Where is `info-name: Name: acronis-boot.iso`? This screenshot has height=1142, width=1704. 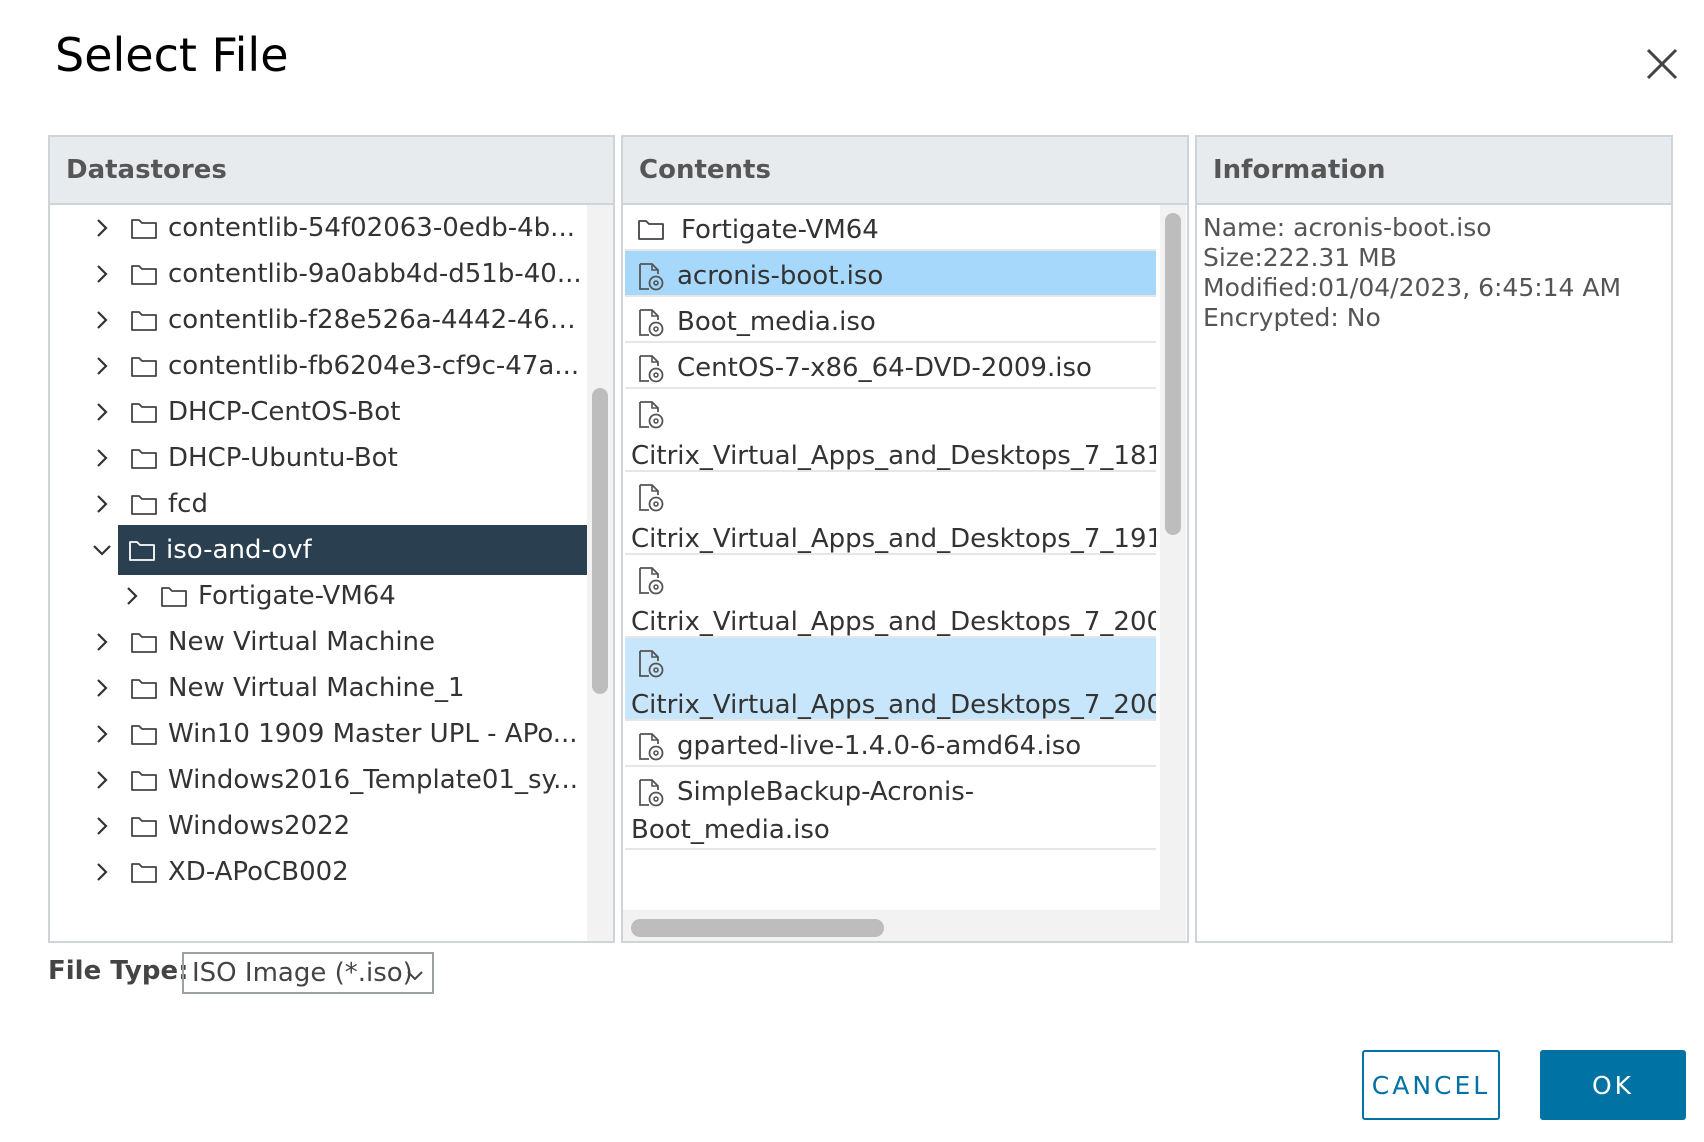 info-name: Name: acronis-boot.iso is located at coordinates (1347, 227).